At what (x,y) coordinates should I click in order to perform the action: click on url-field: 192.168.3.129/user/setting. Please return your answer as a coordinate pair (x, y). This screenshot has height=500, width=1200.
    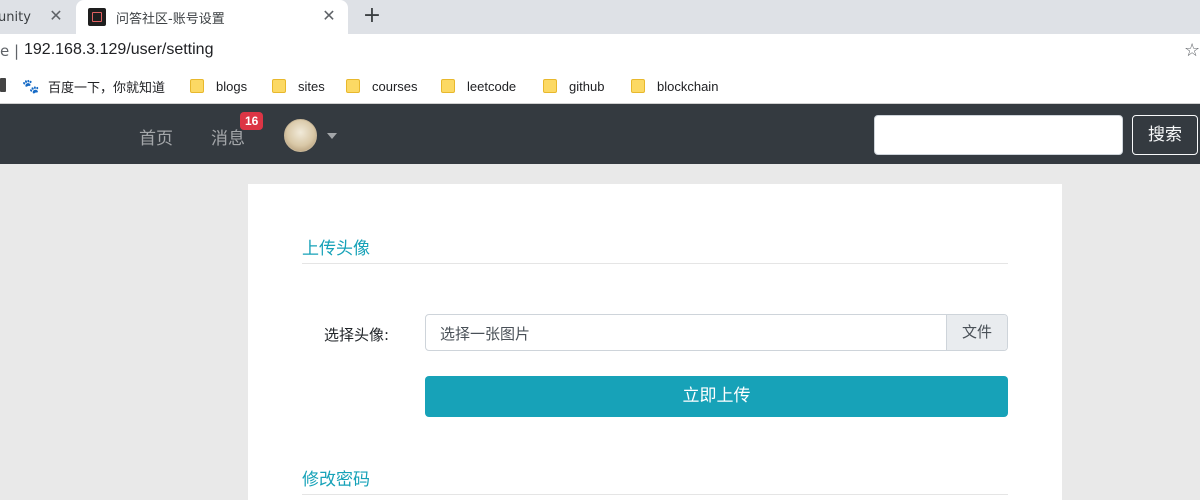
    Looking at the image, I should click on (118, 50).